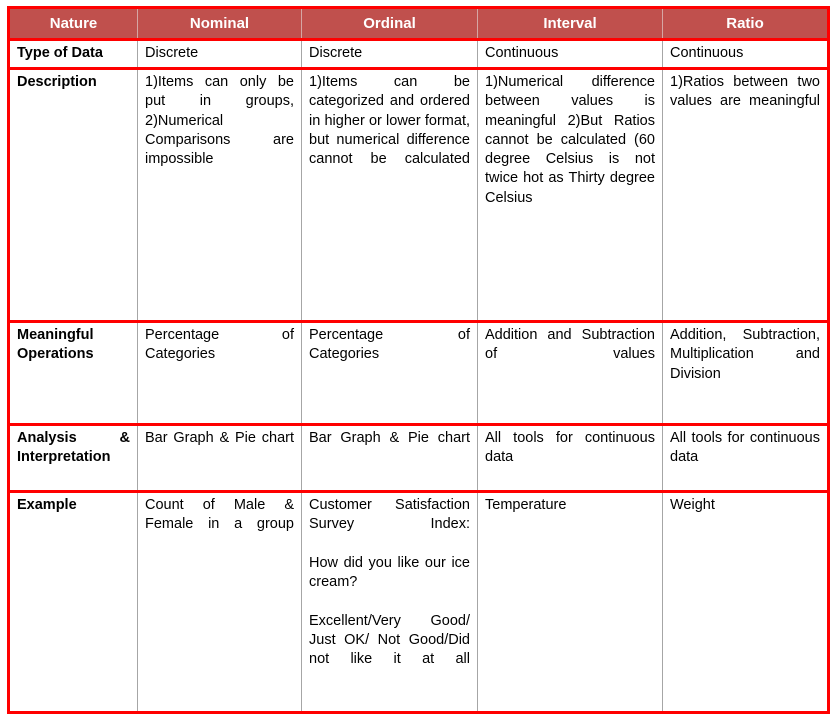 This screenshot has width=834, height=714. What do you see at coordinates (389, 24) in the screenshot?
I see `column-header-ordinal: Ordinal` at bounding box center [389, 24].